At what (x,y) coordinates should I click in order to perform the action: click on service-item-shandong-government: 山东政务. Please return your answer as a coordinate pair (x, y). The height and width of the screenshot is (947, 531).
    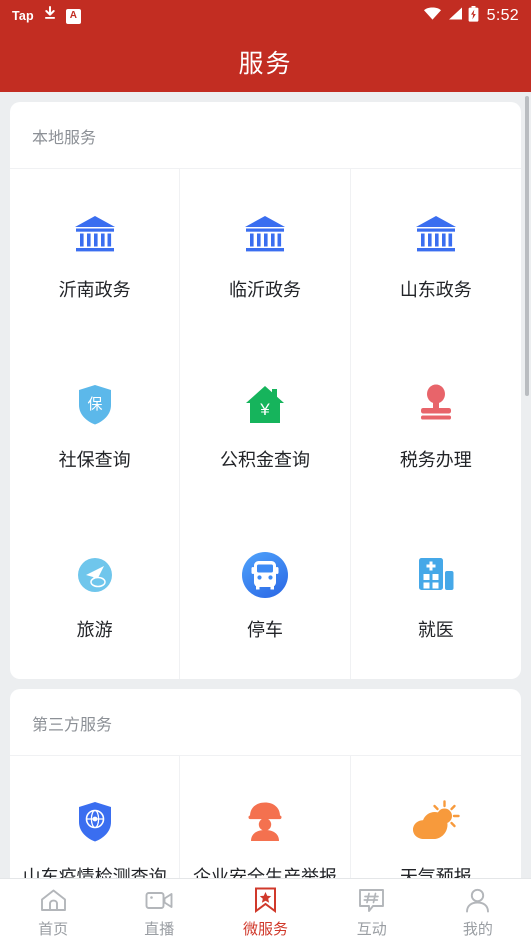
    Looking at the image, I should click on (436, 254).